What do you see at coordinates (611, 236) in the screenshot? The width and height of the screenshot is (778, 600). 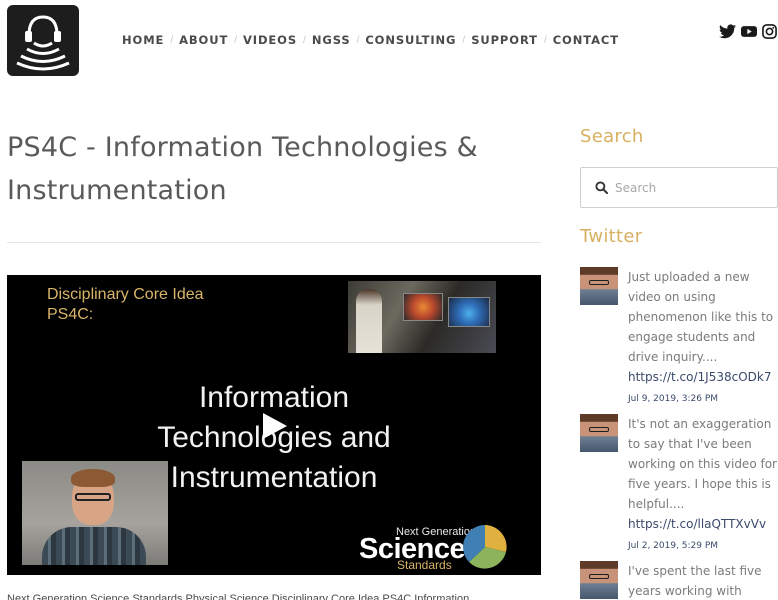 I see `twitter-widget-title: Twitter` at bounding box center [611, 236].